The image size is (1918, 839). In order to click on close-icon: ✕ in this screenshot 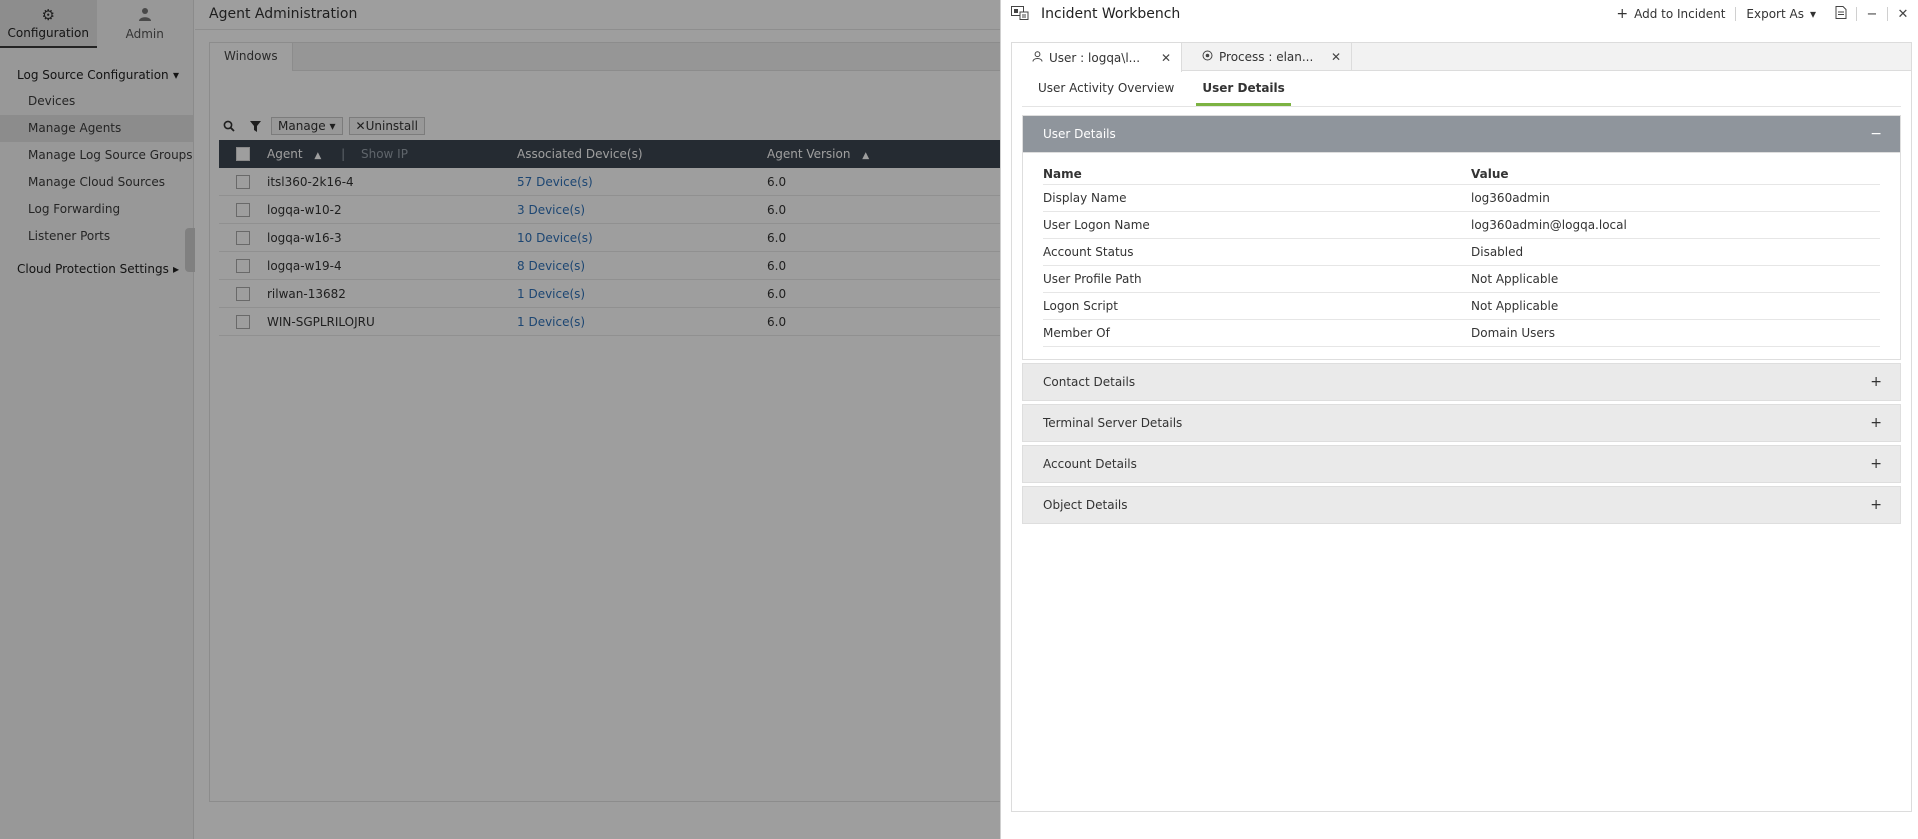, I will do `click(1903, 14)`.